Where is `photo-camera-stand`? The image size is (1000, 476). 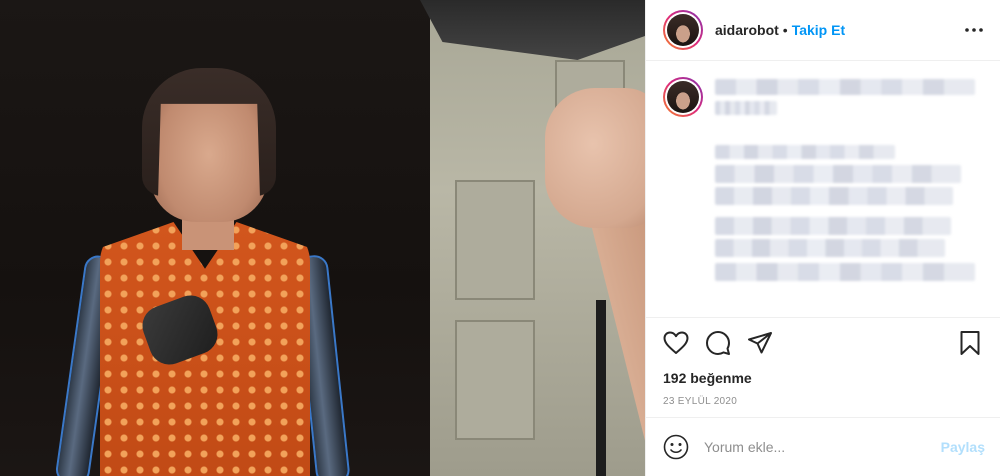 photo-camera-stand is located at coordinates (601, 388).